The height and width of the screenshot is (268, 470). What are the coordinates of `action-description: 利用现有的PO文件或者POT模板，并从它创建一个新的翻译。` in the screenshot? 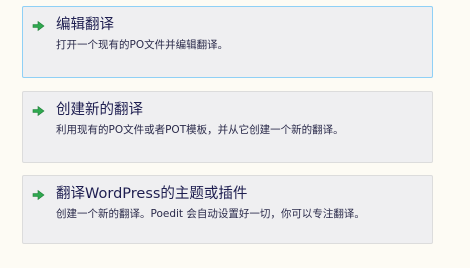 It's located at (200, 130).